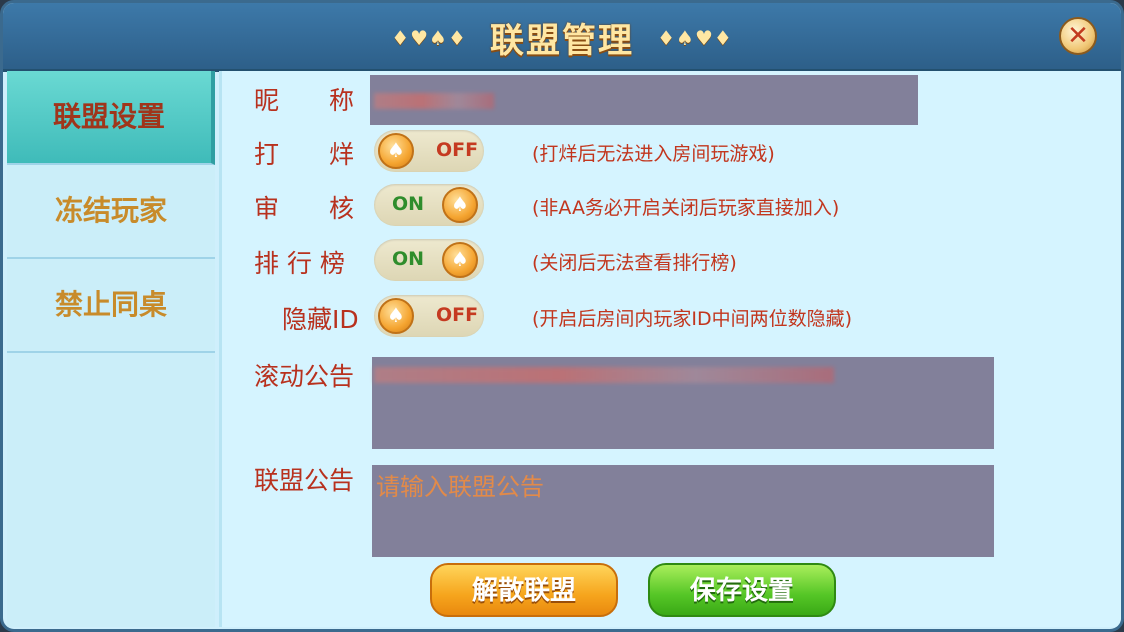 The width and height of the screenshot is (1124, 632). I want to click on hide-id-hint: (开启后房间内玩家ID中间两位数隐藏), so click(692, 319).